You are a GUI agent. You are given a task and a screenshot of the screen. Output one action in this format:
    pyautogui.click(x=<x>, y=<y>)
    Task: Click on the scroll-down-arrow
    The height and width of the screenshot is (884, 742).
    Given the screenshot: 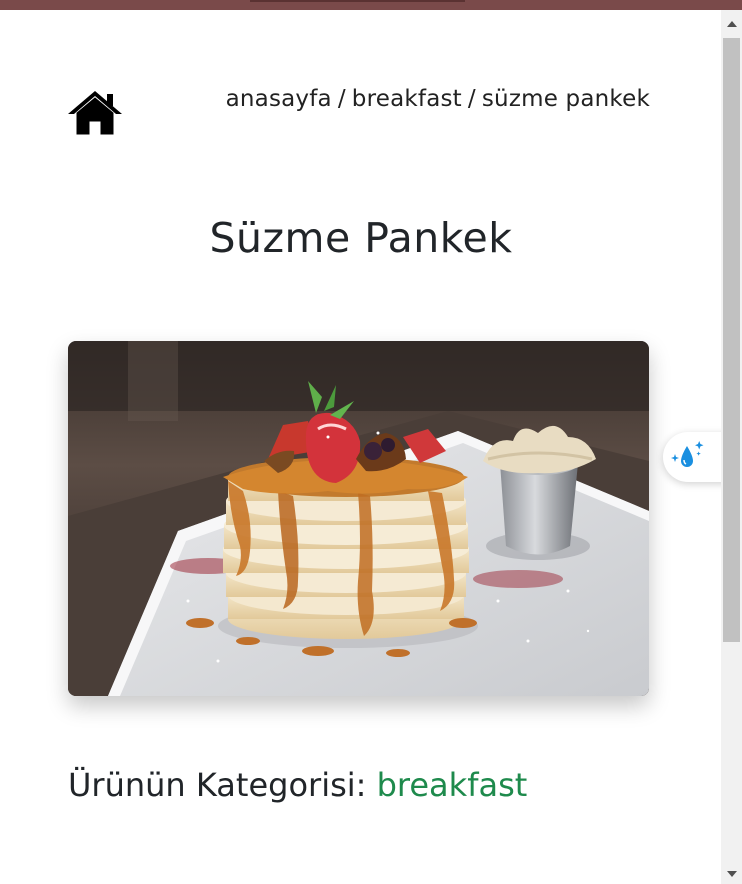 What is the action you would take?
    pyautogui.click(x=731, y=874)
    